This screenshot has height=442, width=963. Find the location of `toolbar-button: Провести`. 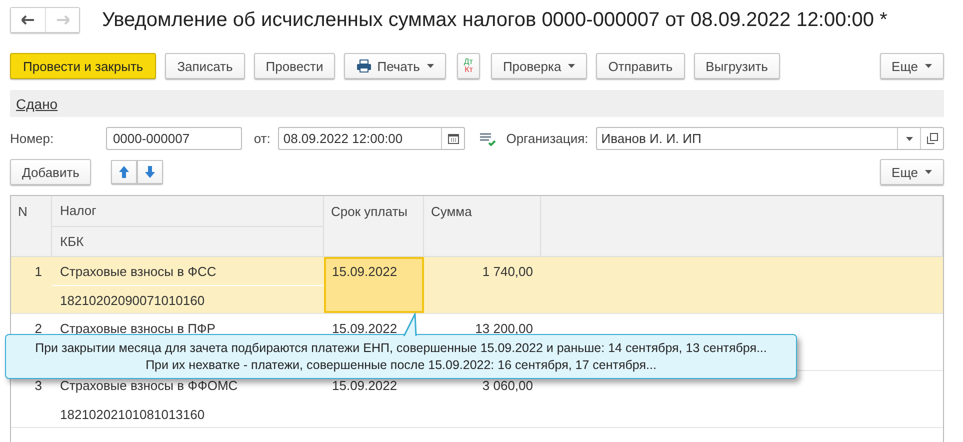

toolbar-button: Провести is located at coordinates (295, 66).